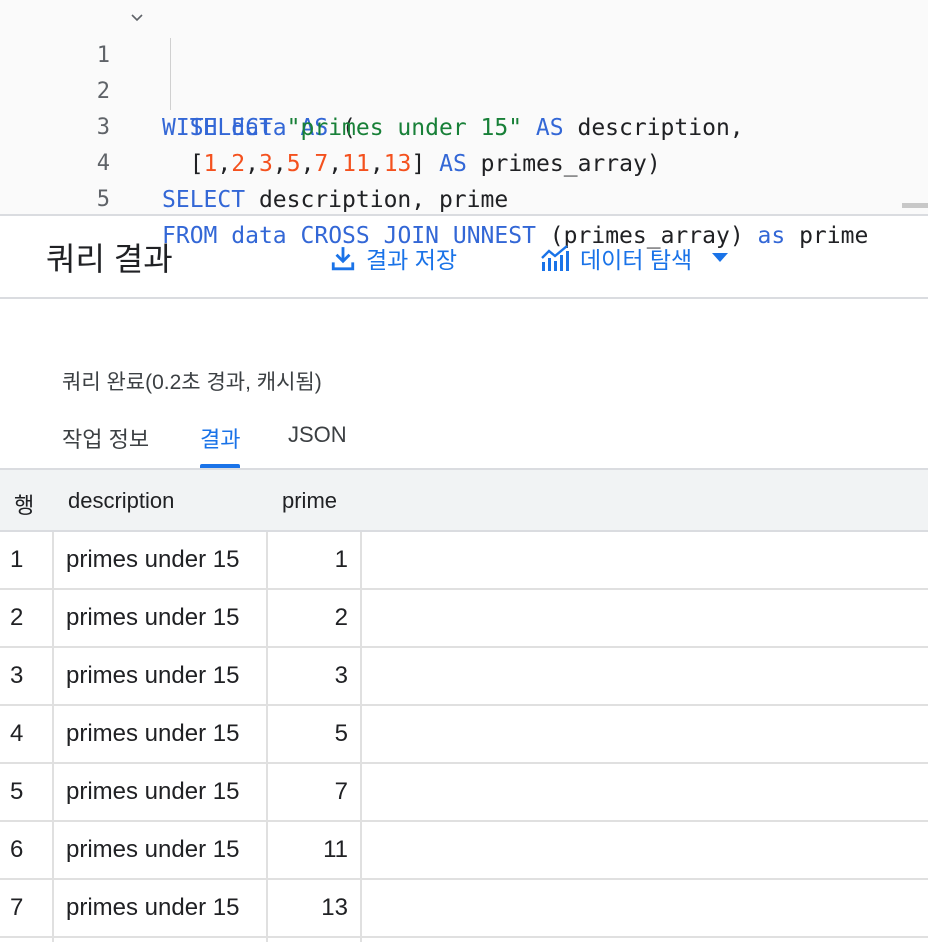  Describe the element at coordinates (308, 792) in the screenshot. I see `prime-cell: 7` at that location.